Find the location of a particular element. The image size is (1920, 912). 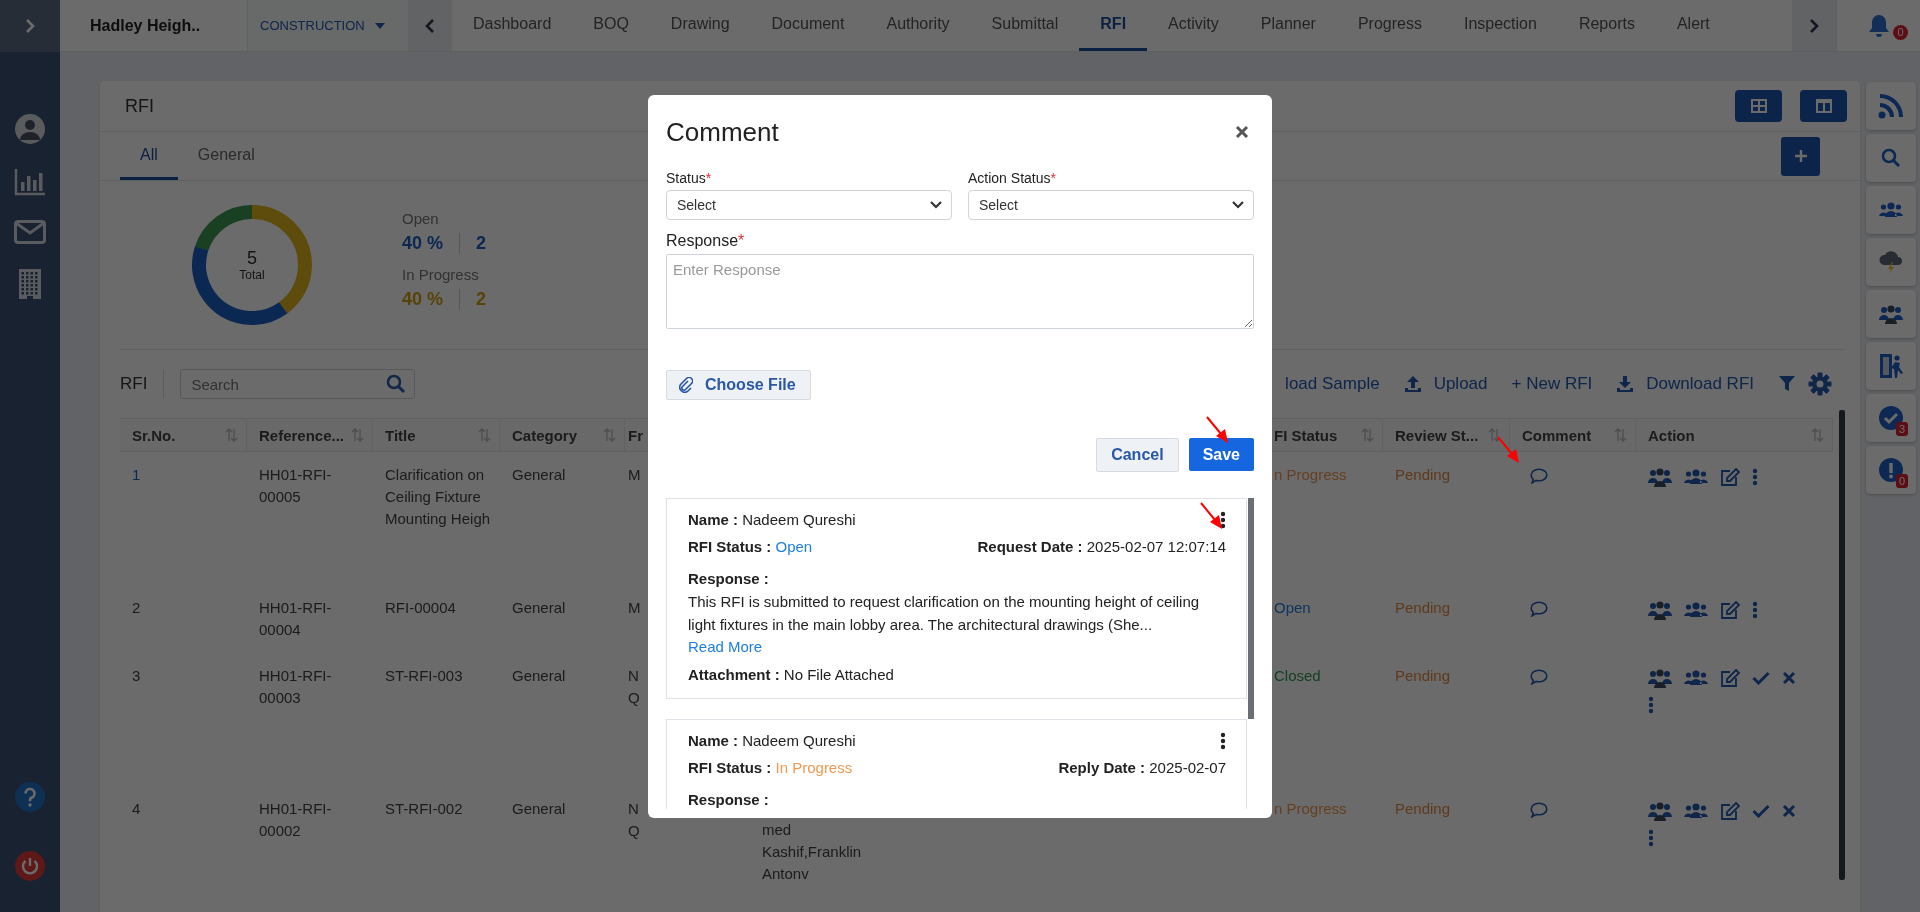

grid-view-button is located at coordinates (1758, 106).